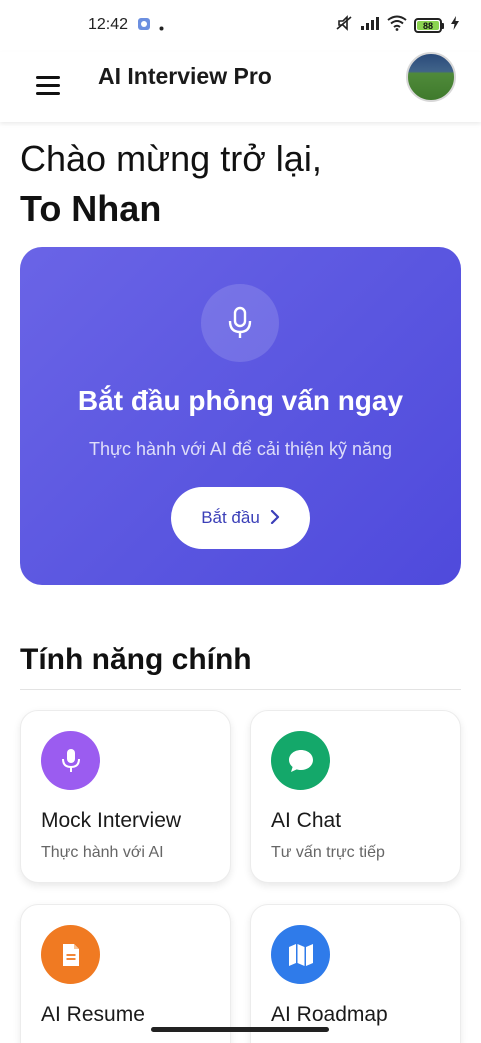 The image size is (481, 1043). What do you see at coordinates (397, 25) in the screenshot?
I see `wifi-icon` at bounding box center [397, 25].